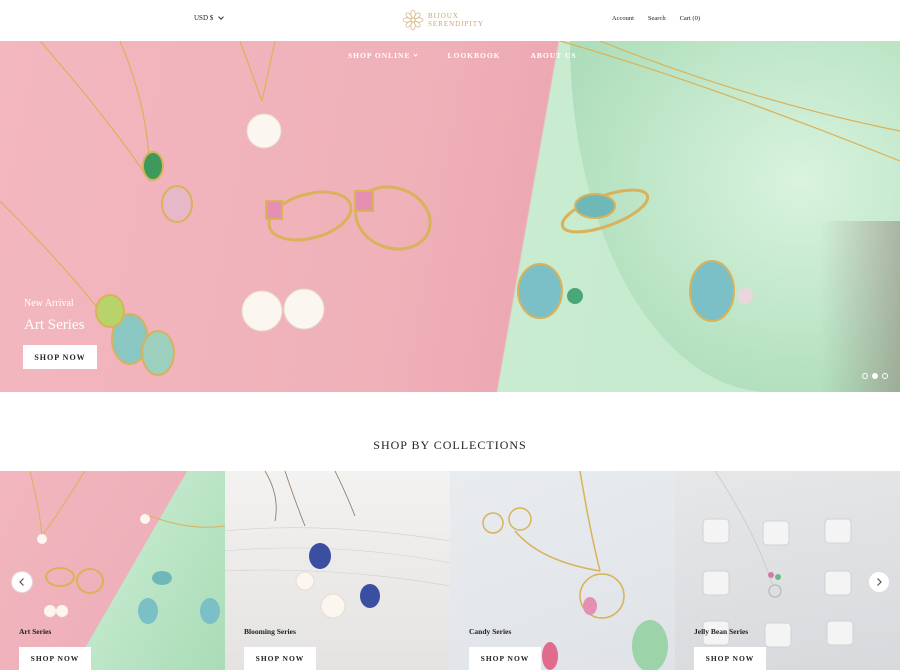 The height and width of the screenshot is (670, 900). What do you see at coordinates (473, 55) in the screenshot?
I see `nav-lookbook: LOOKBOOK` at bounding box center [473, 55].